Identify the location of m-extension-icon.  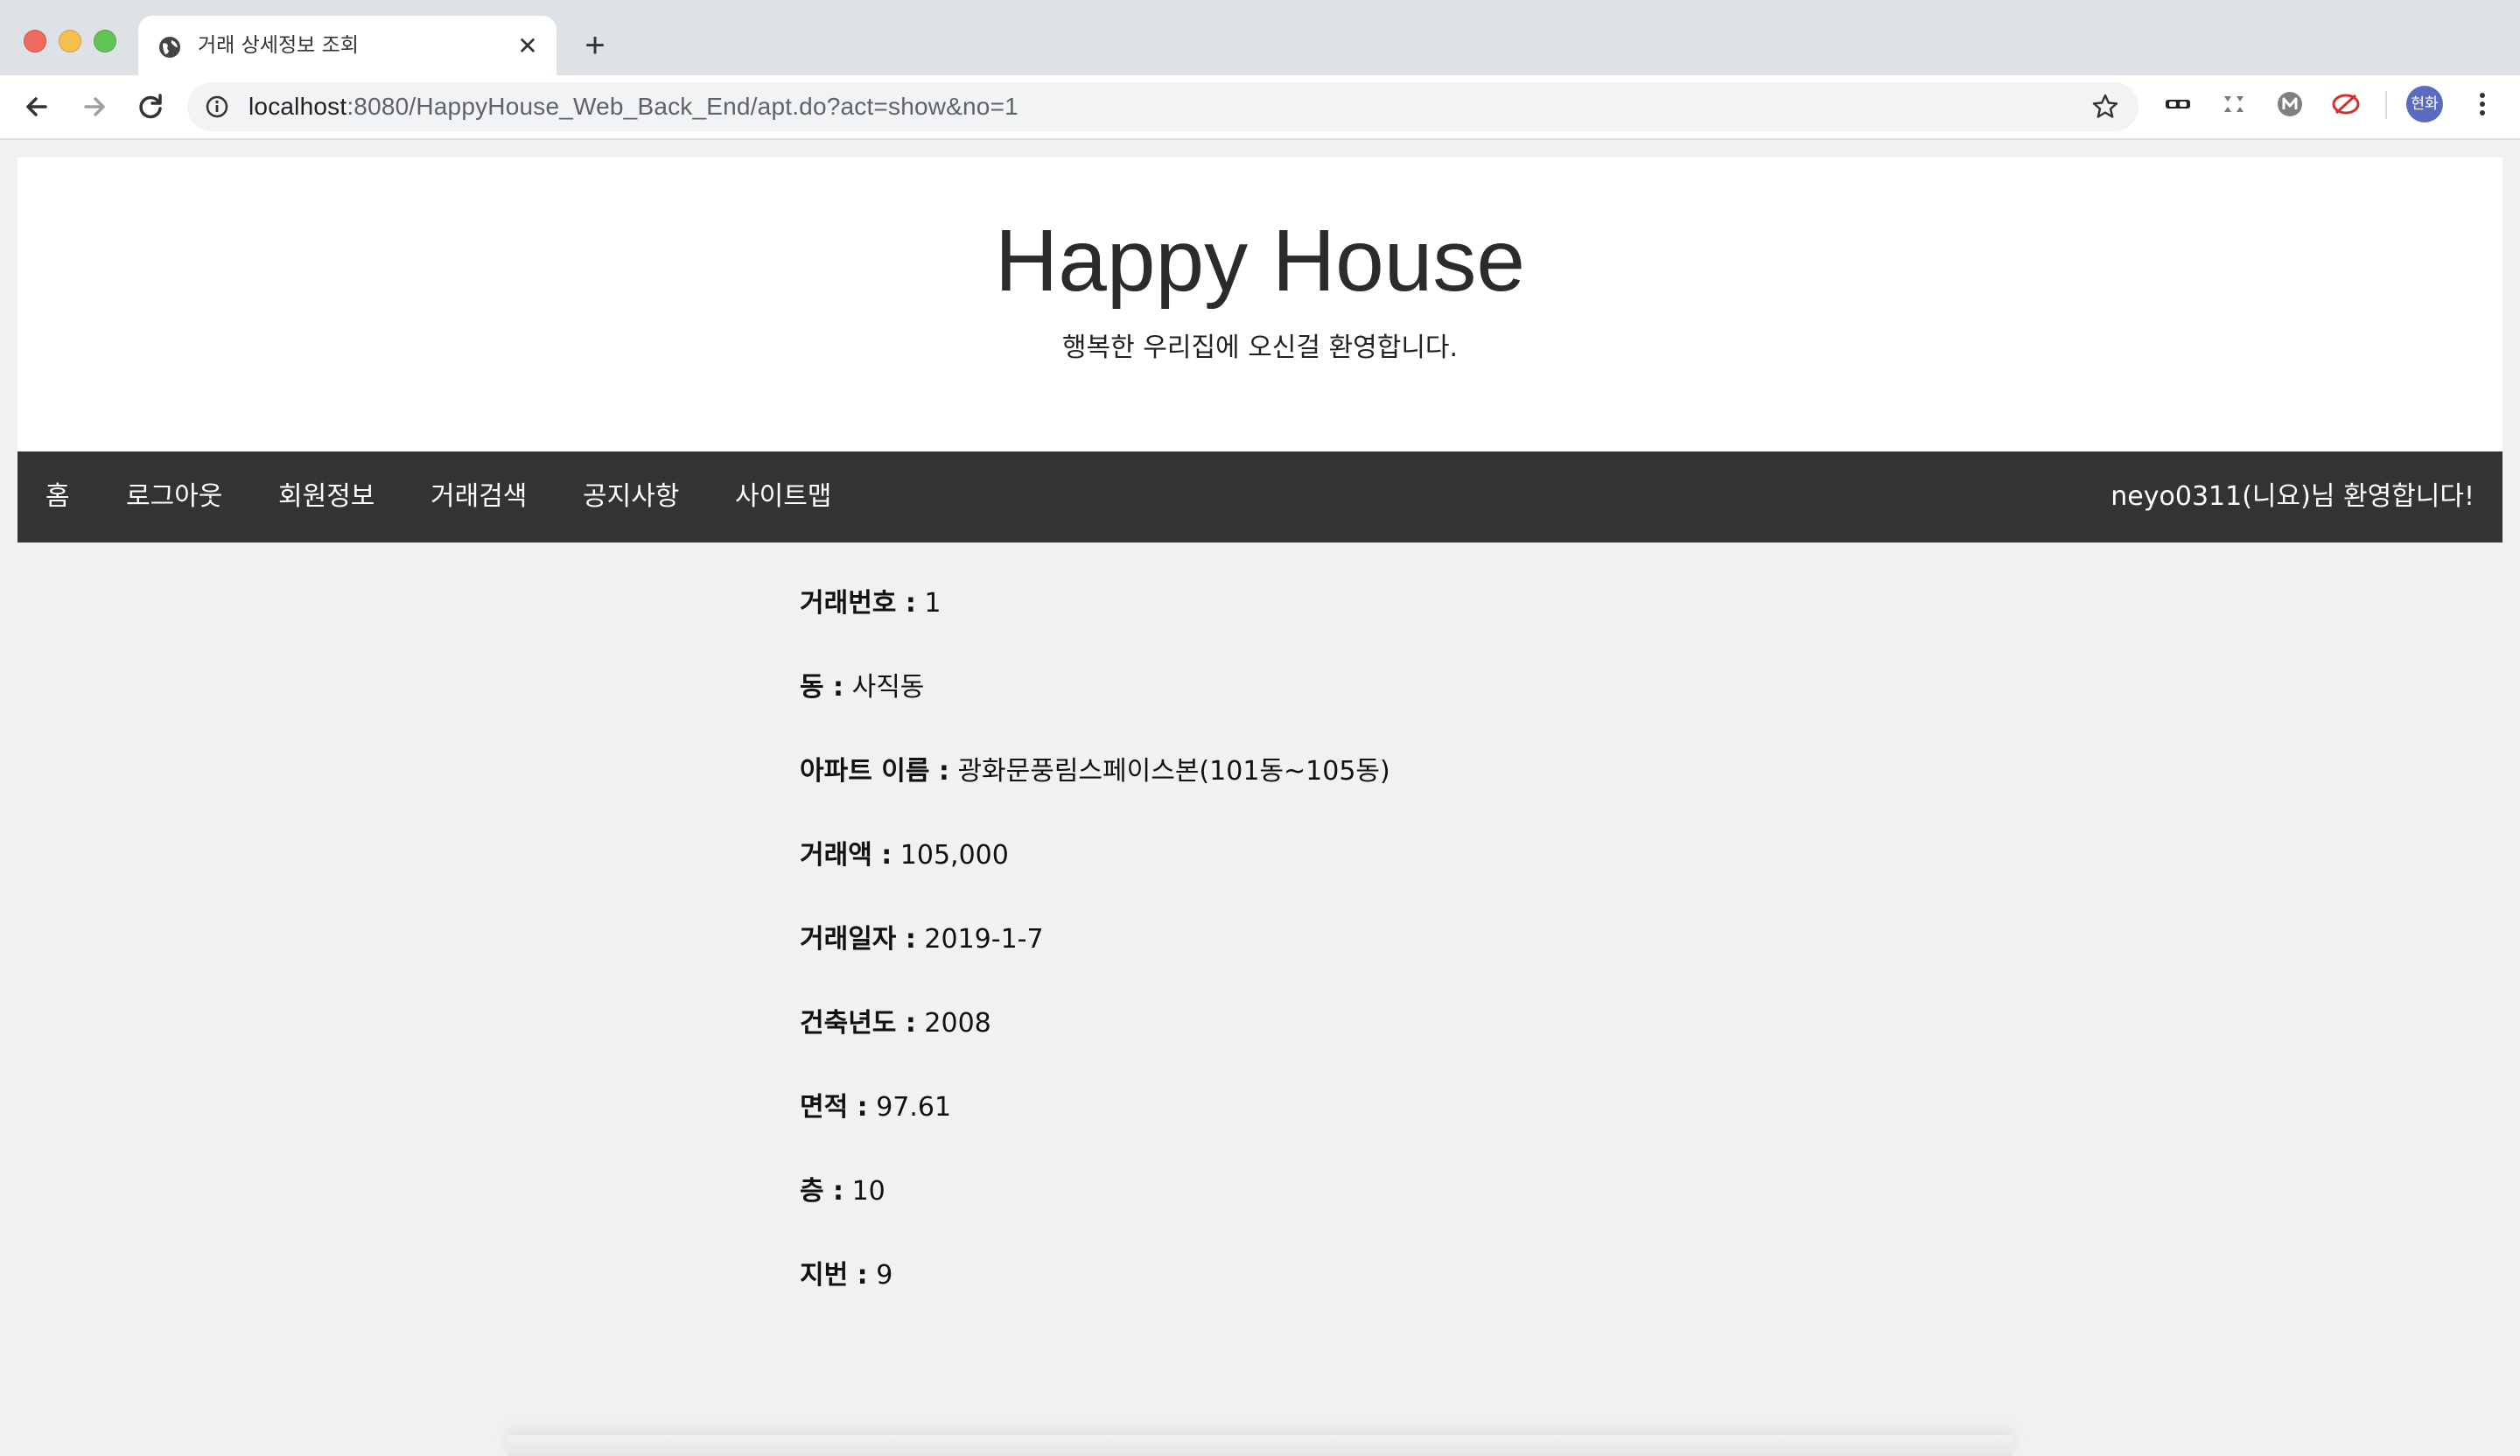
(2290, 104).